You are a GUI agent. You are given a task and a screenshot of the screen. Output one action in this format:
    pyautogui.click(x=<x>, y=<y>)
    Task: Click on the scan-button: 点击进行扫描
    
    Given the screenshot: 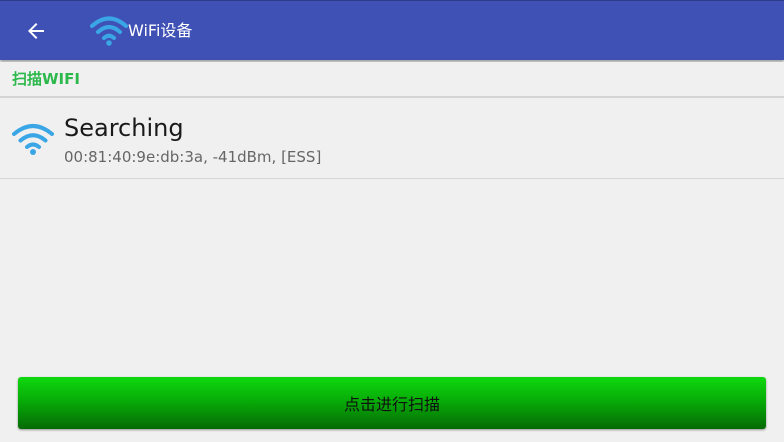 What is the action you would take?
    pyautogui.click(x=392, y=403)
    